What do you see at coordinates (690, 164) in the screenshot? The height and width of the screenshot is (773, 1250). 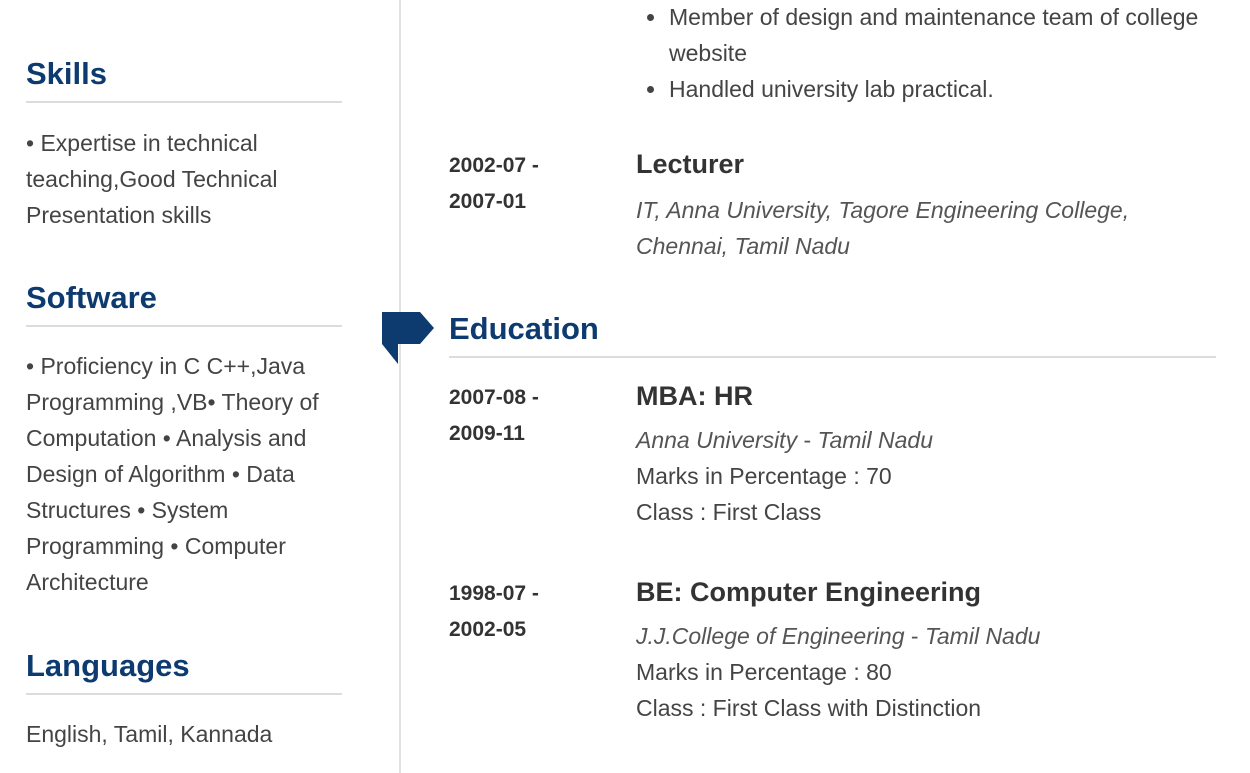 I see `entry-title: Lecturer` at bounding box center [690, 164].